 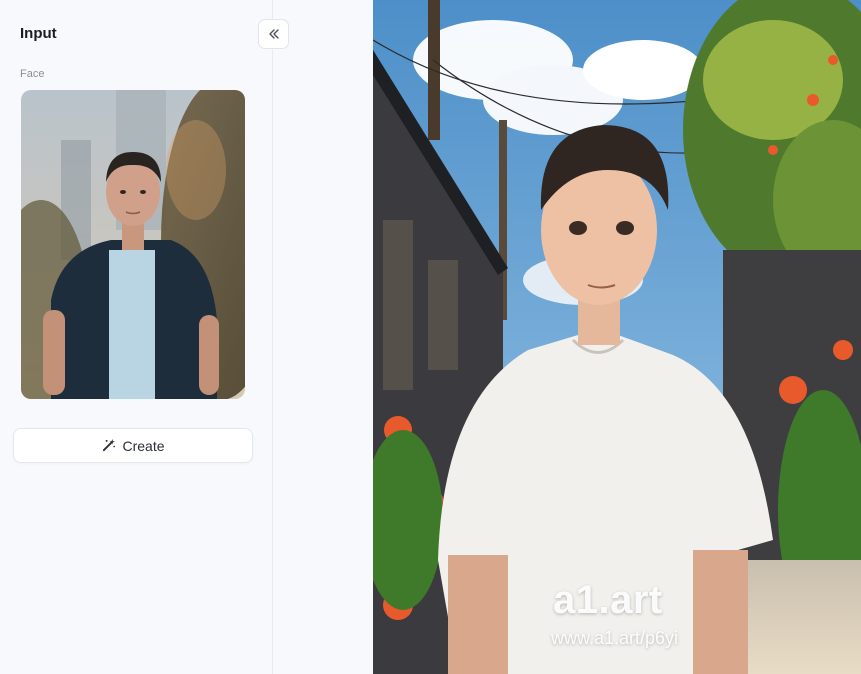 What do you see at coordinates (615, 638) in the screenshot?
I see `watermark-url: www.a1.art/p6yi` at bounding box center [615, 638].